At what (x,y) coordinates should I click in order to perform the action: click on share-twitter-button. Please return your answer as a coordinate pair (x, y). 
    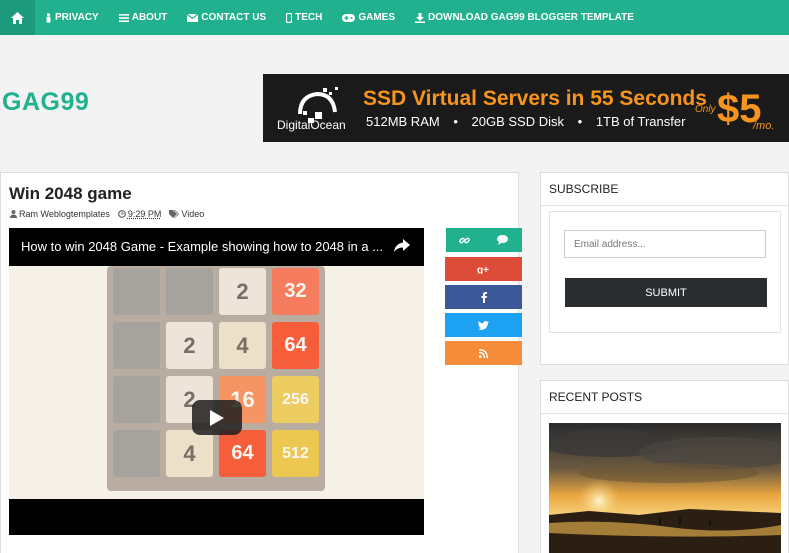
    Looking at the image, I should click on (483, 325).